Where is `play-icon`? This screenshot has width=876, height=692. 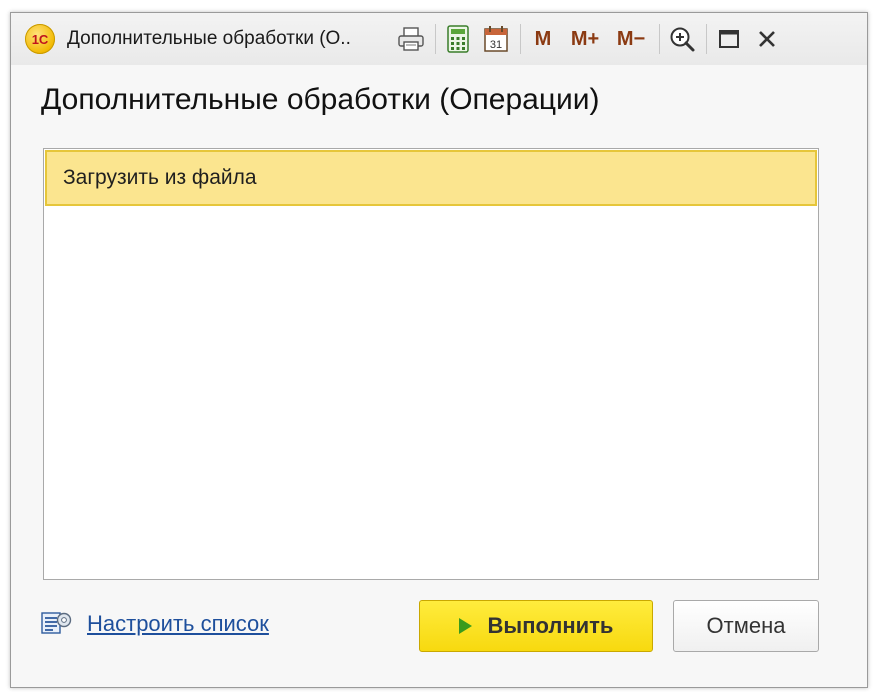 play-icon is located at coordinates (465, 626).